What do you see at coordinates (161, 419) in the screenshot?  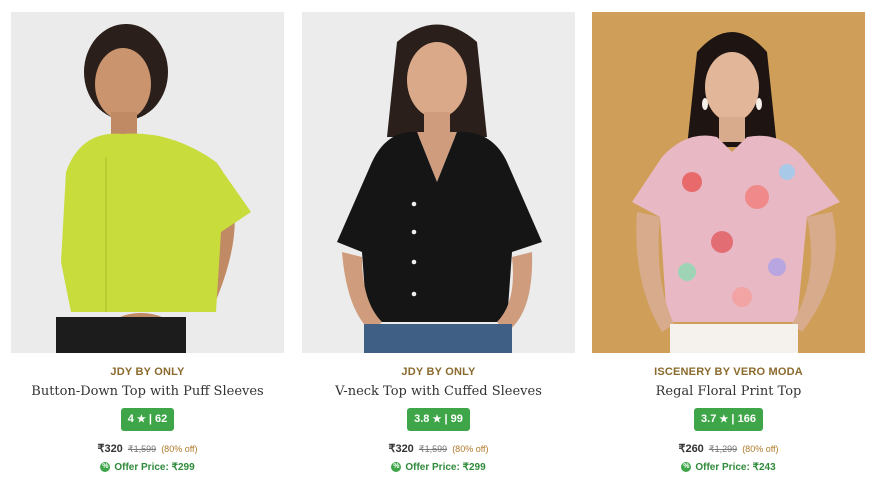 I see `review-count: 62` at bounding box center [161, 419].